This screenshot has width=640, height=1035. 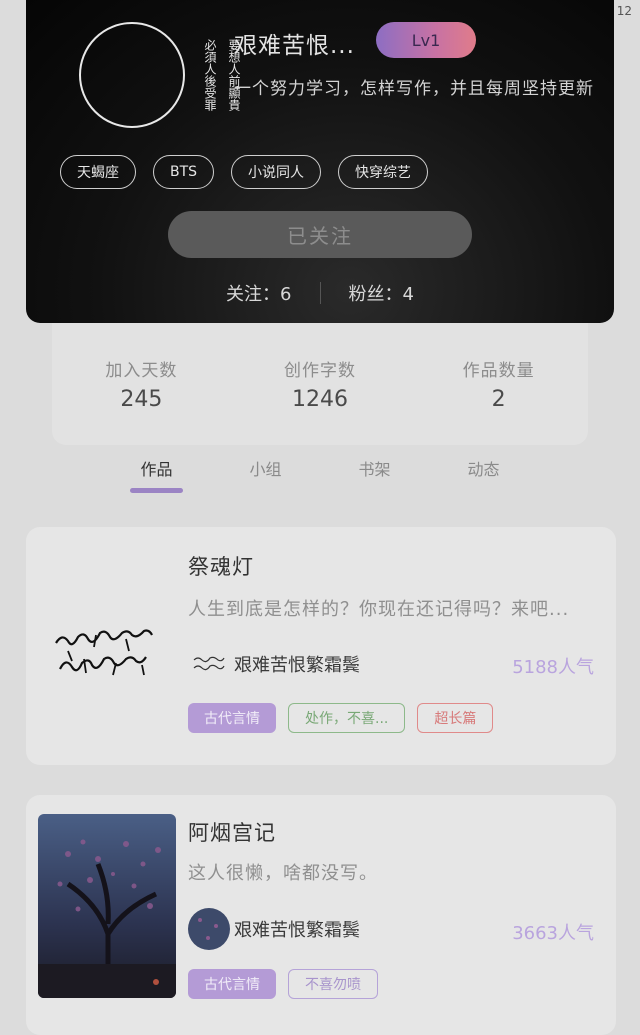 I want to click on profile-tag: BTS, so click(x=184, y=172).